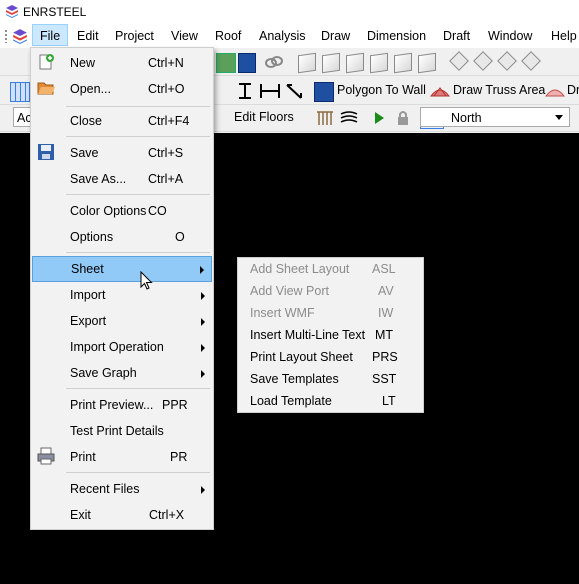  What do you see at coordinates (405, 118) in the screenshot?
I see `lock-icon` at bounding box center [405, 118].